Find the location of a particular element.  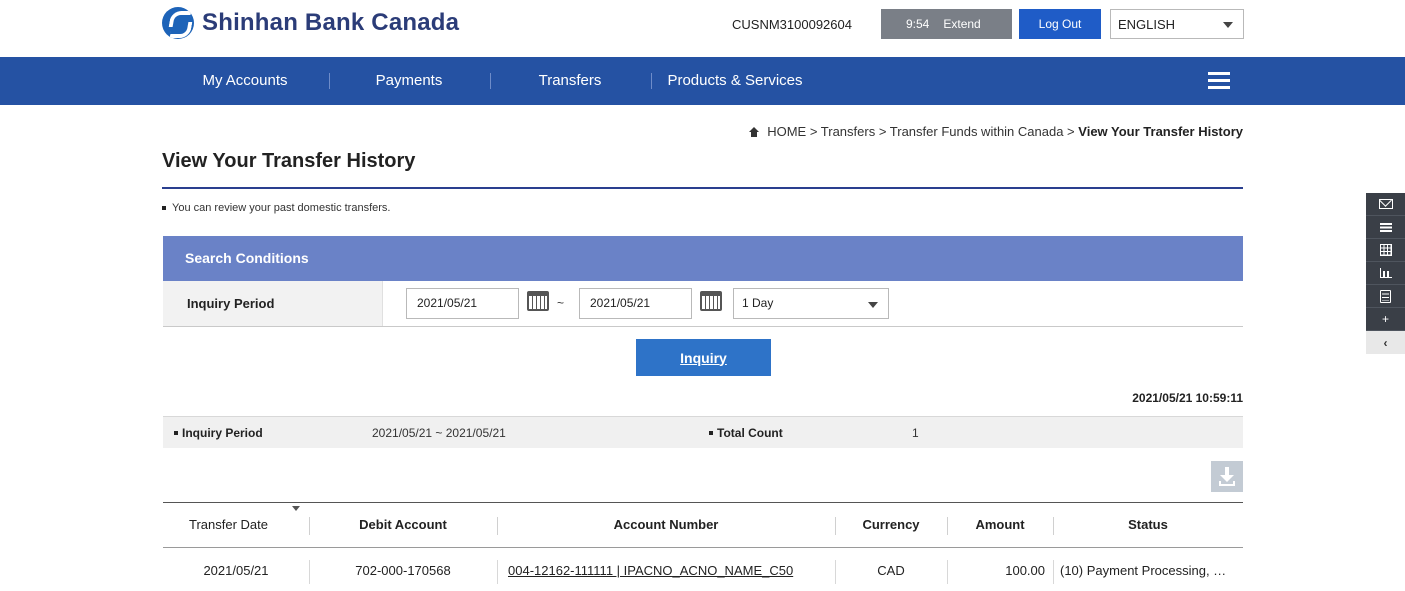

summary-count-label-text: Total Count is located at coordinates (750, 433).